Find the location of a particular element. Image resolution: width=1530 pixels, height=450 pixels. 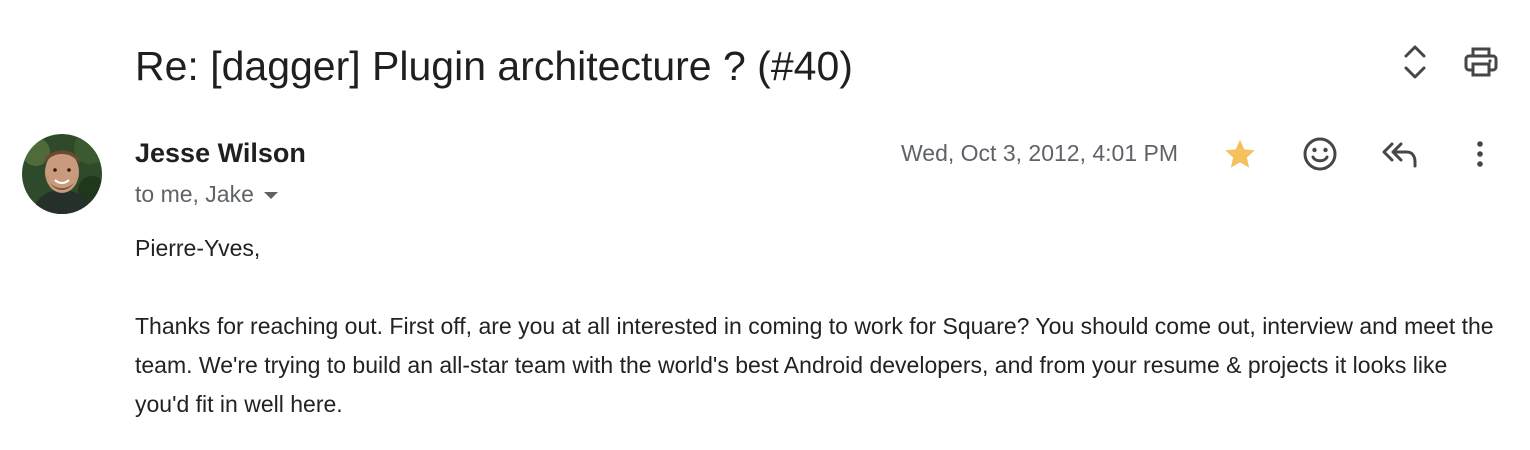

print-button is located at coordinates (1481, 62).